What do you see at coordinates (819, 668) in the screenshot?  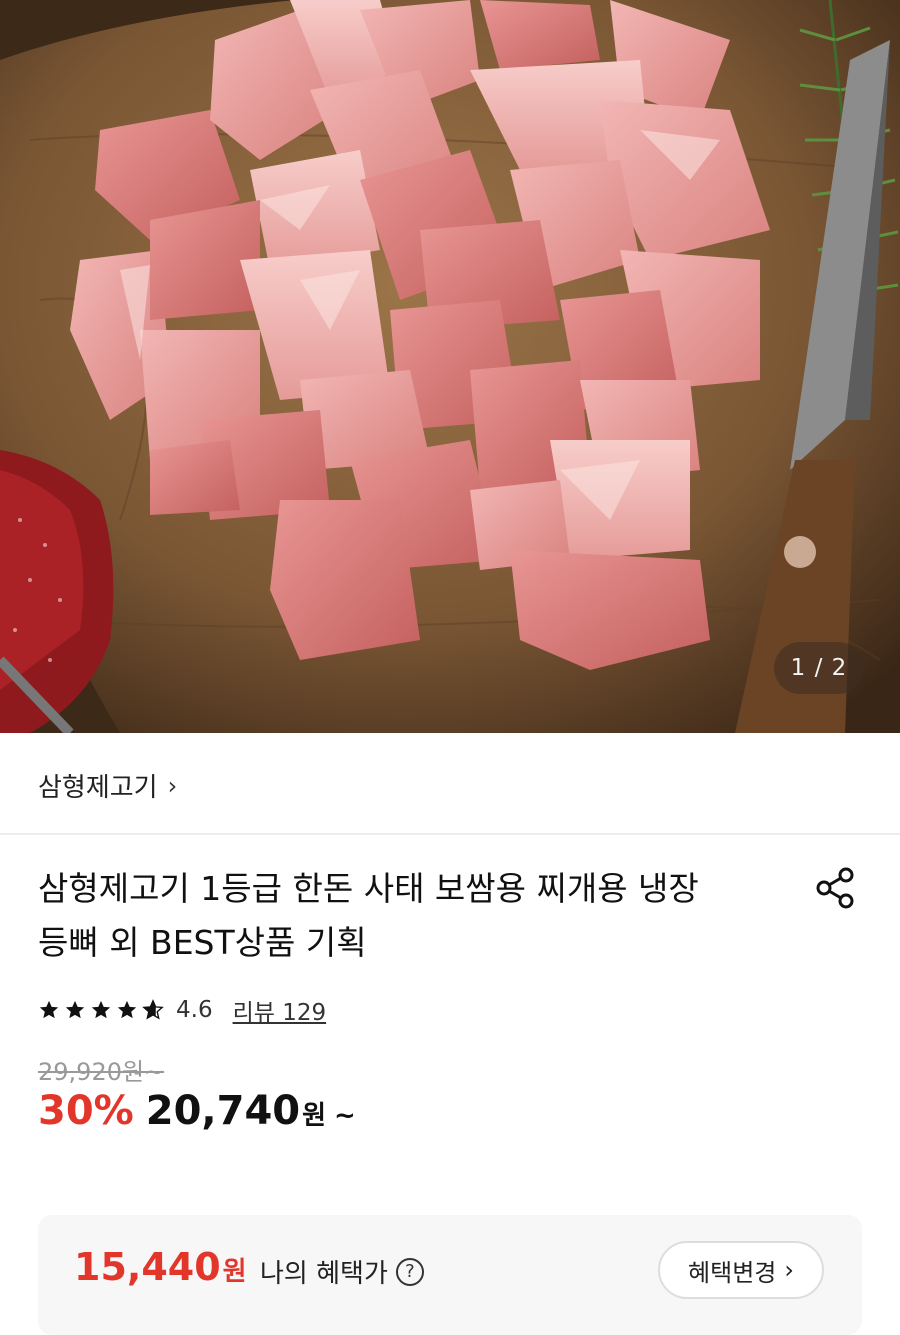 I see `image-counter: 1 / 2` at bounding box center [819, 668].